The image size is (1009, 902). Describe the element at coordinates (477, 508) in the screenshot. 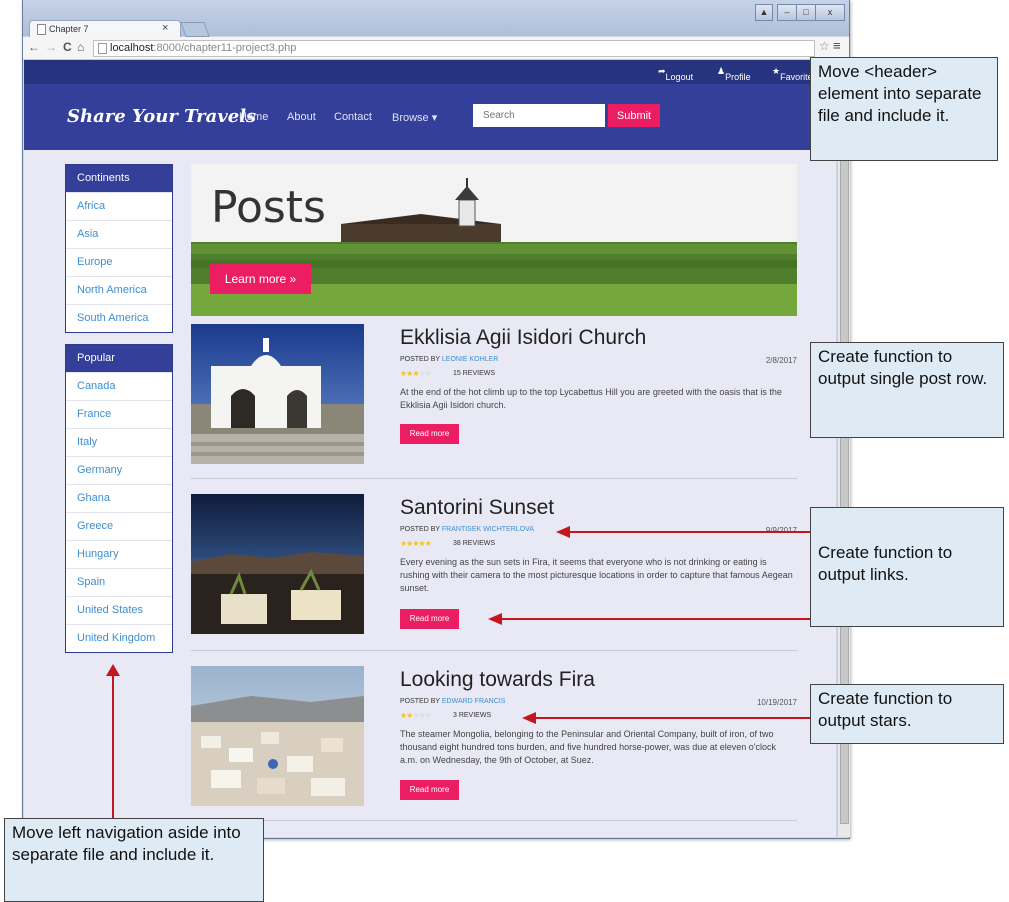

I see `post-title: Santorini Sunset` at that location.